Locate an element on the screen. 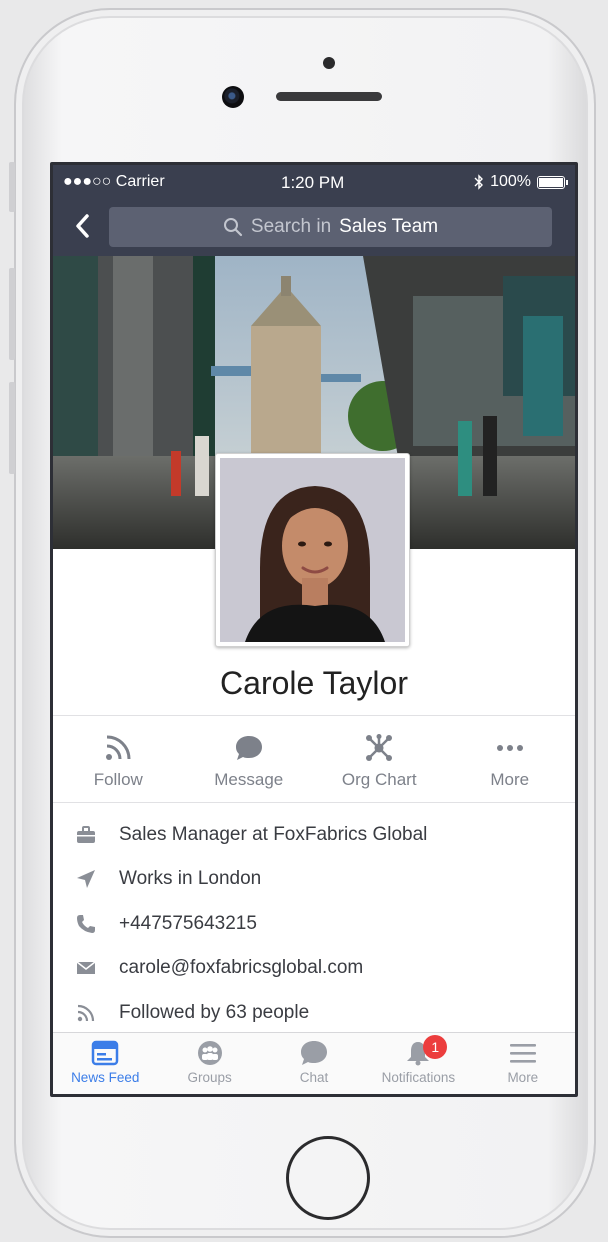 The width and height of the screenshot is (608, 1242). tab-label: More is located at coordinates (523, 1077).